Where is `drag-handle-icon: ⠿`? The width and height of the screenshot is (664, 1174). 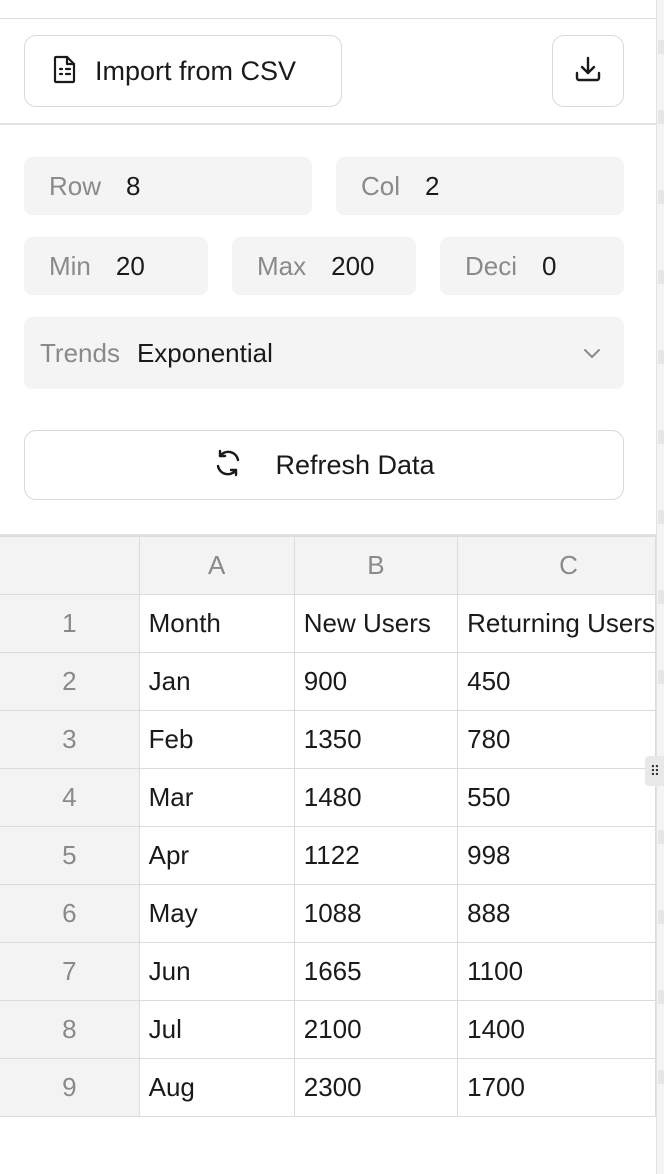 drag-handle-icon: ⠿ is located at coordinates (654, 771).